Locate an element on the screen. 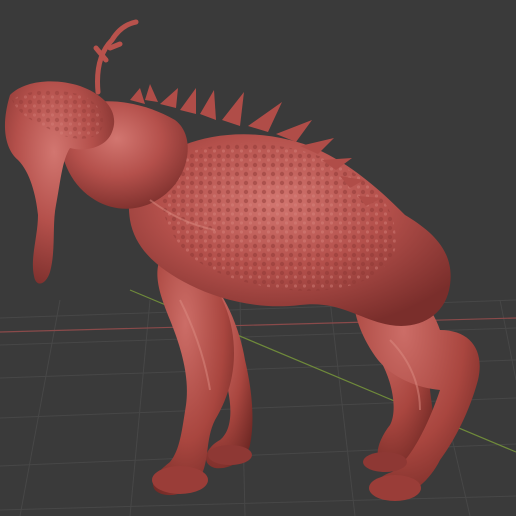  hoof-front-near is located at coordinates (180, 480).